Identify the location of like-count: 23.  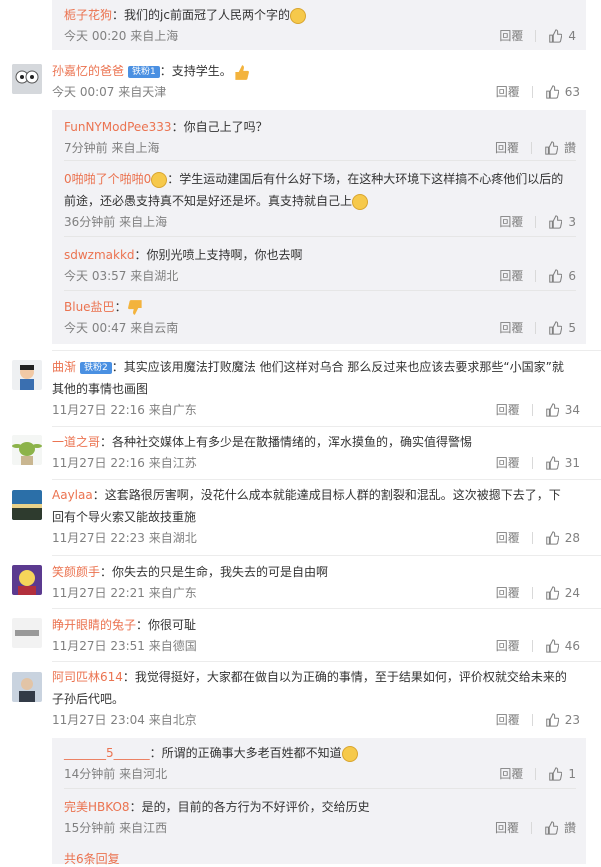
(572, 720).